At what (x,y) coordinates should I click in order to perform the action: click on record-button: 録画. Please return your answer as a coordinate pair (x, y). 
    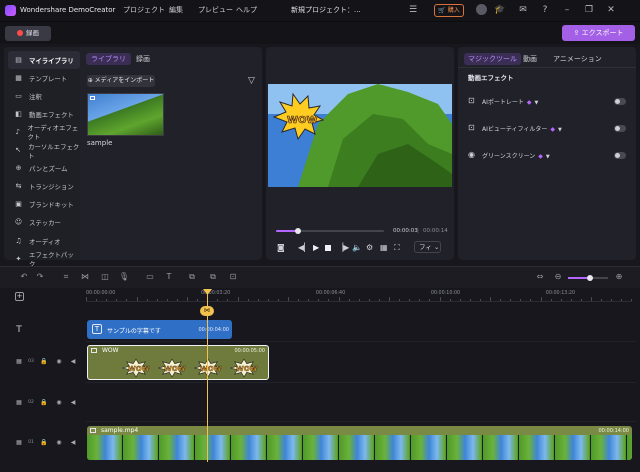
    Looking at the image, I should click on (28, 33).